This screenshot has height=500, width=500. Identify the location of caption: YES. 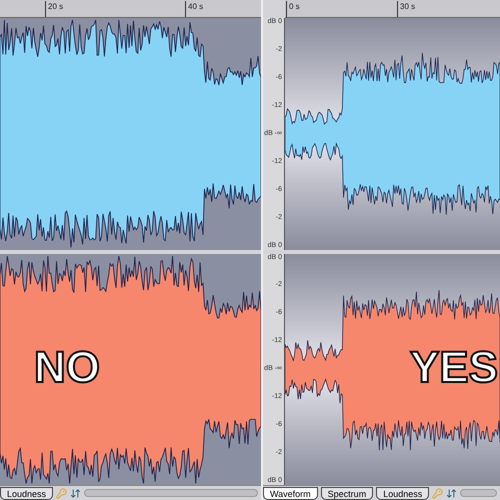
(454, 368).